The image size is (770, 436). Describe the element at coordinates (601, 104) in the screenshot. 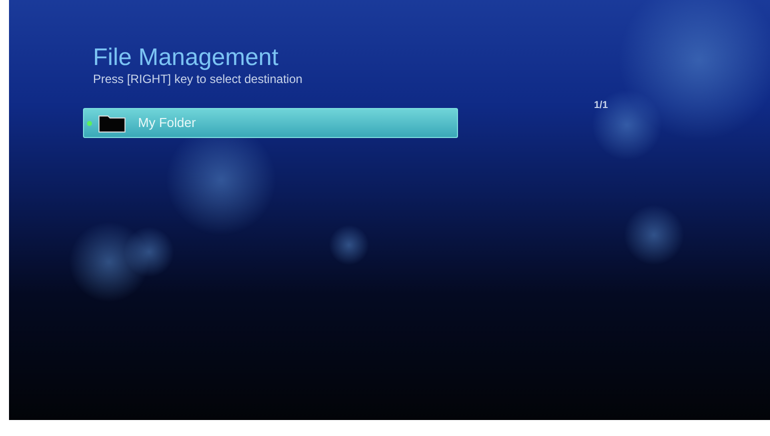

I see `page-indicator: 1/1` at that location.